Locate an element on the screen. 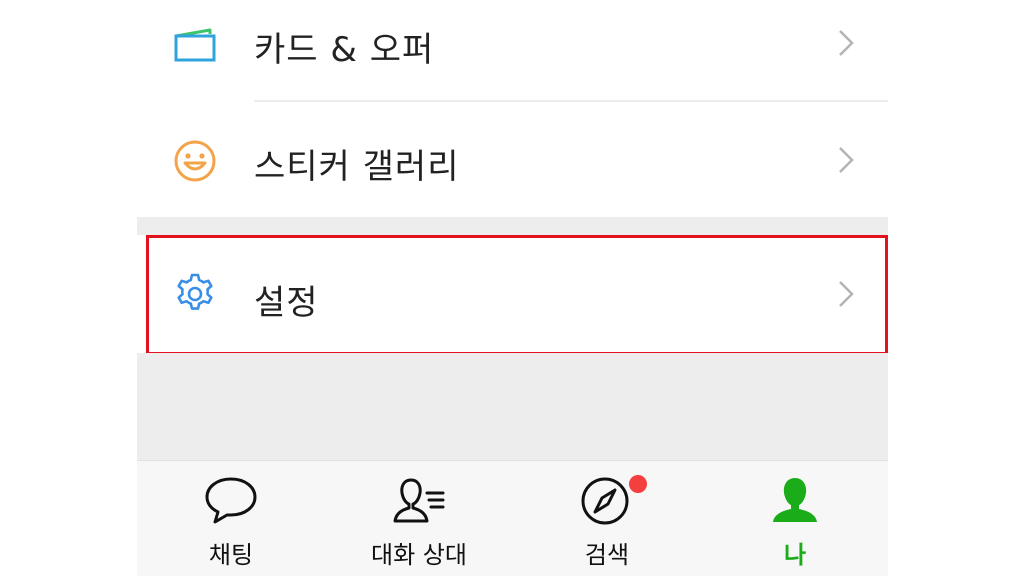 The height and width of the screenshot is (576, 1024). tab-contacts: 대화 상대 is located at coordinates (419, 518).